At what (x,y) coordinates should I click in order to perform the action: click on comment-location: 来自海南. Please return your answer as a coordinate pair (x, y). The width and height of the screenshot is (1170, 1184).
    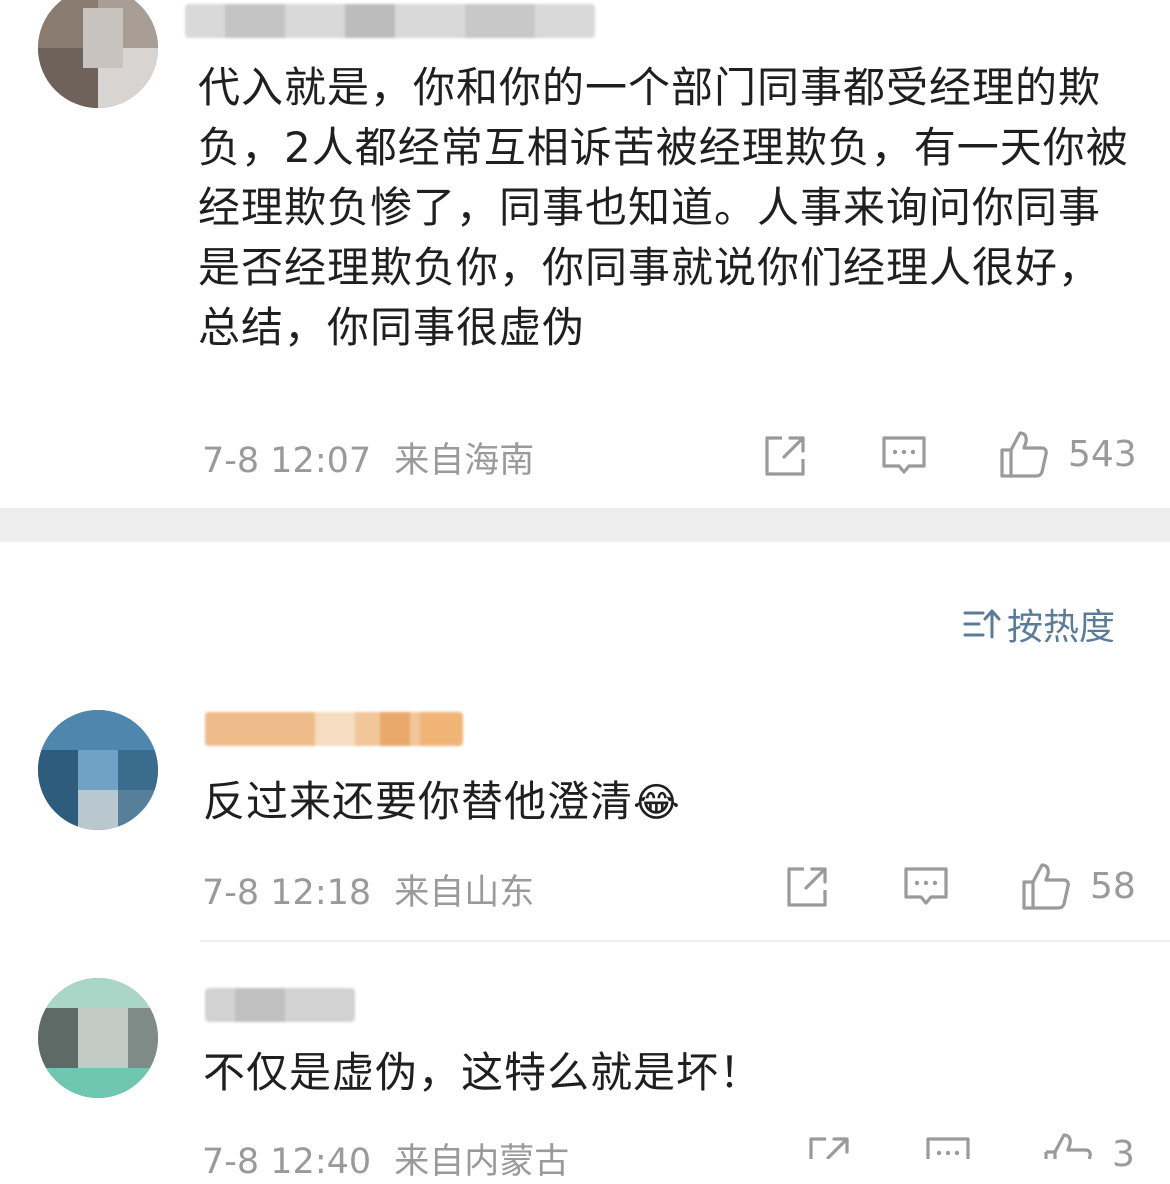
    Looking at the image, I should click on (464, 461).